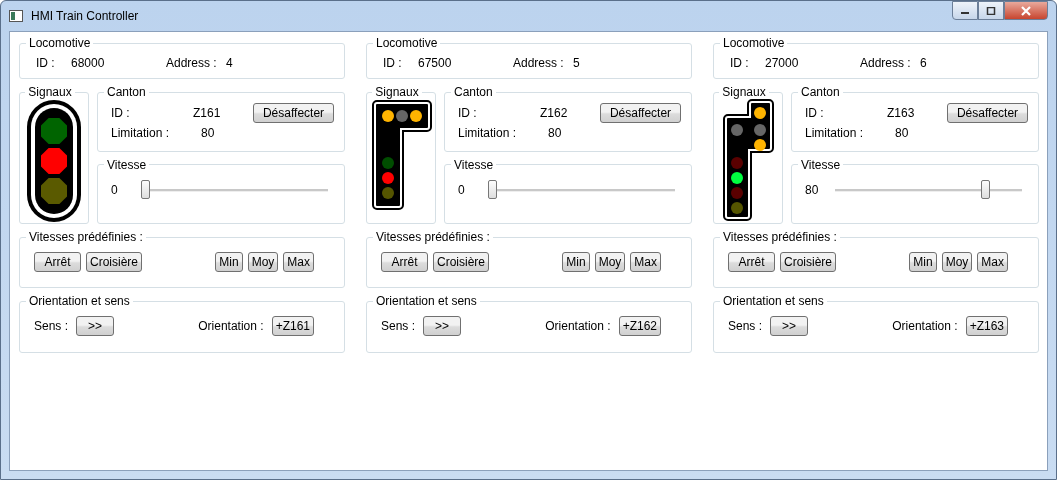 The image size is (1057, 480). What do you see at coordinates (292, 326) in the screenshot?
I see `orientation-button: +Z161` at bounding box center [292, 326].